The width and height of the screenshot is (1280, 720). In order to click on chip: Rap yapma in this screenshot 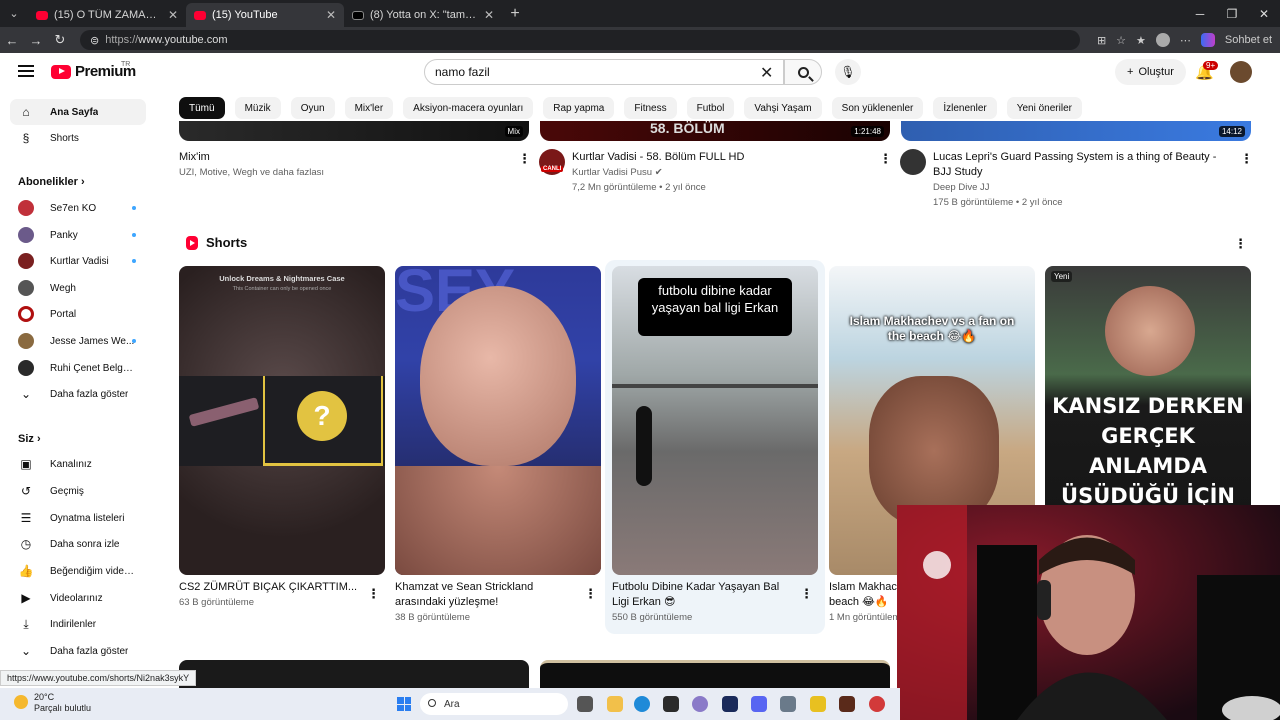, I will do `click(579, 108)`.